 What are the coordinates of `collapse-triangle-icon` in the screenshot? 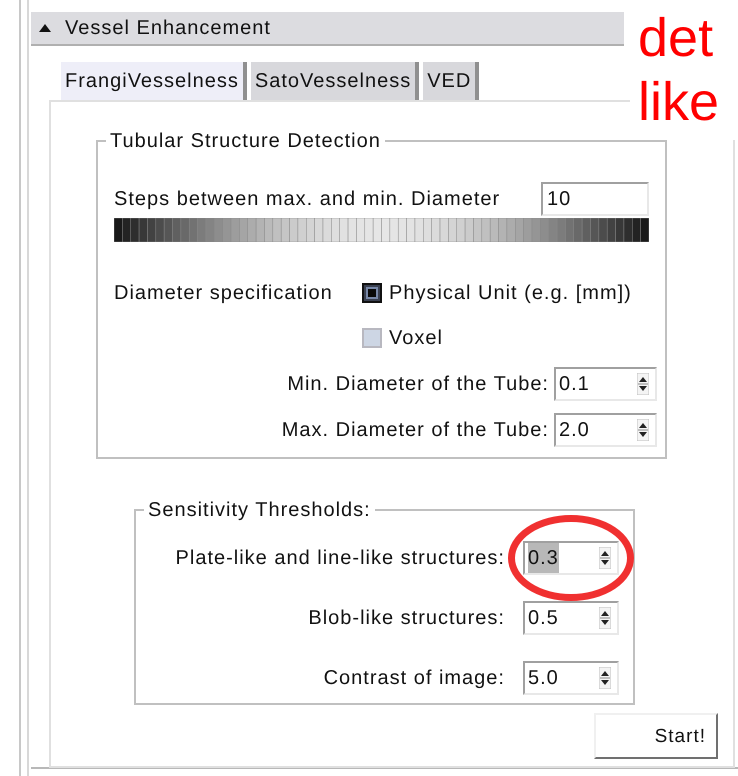 It's located at (45, 28).